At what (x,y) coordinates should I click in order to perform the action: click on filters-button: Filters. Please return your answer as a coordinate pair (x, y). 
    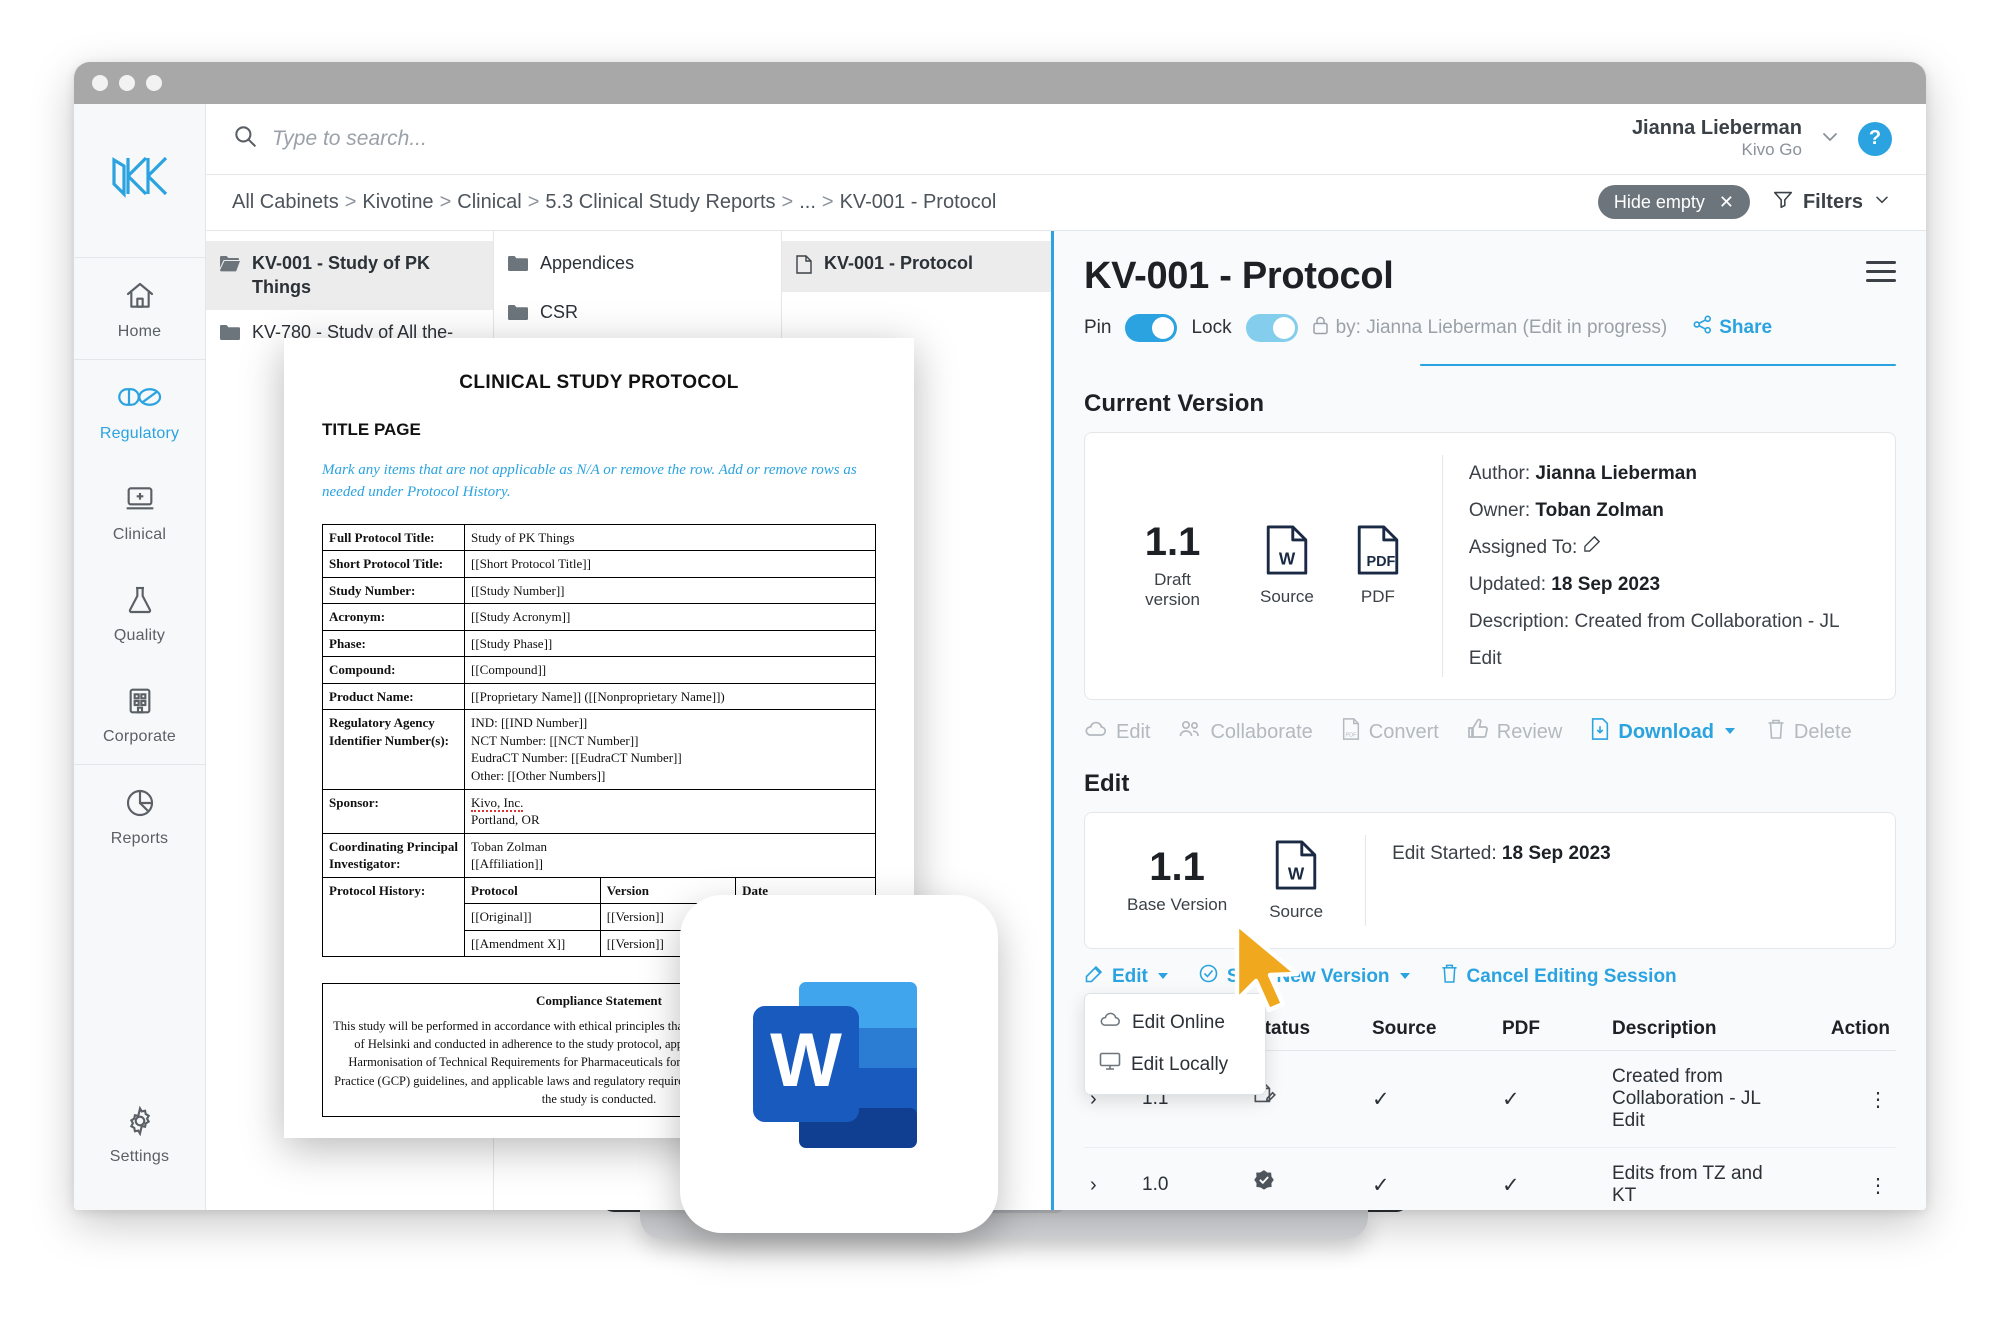
    Looking at the image, I should click on (1832, 202).